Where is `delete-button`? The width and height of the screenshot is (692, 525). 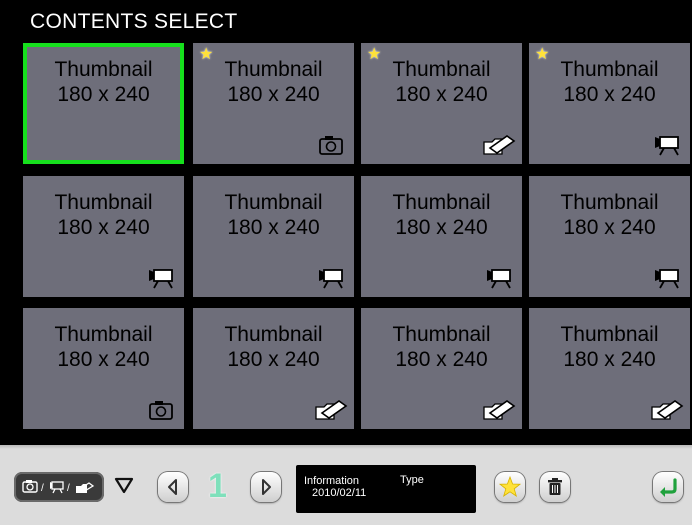
delete-button is located at coordinates (555, 487).